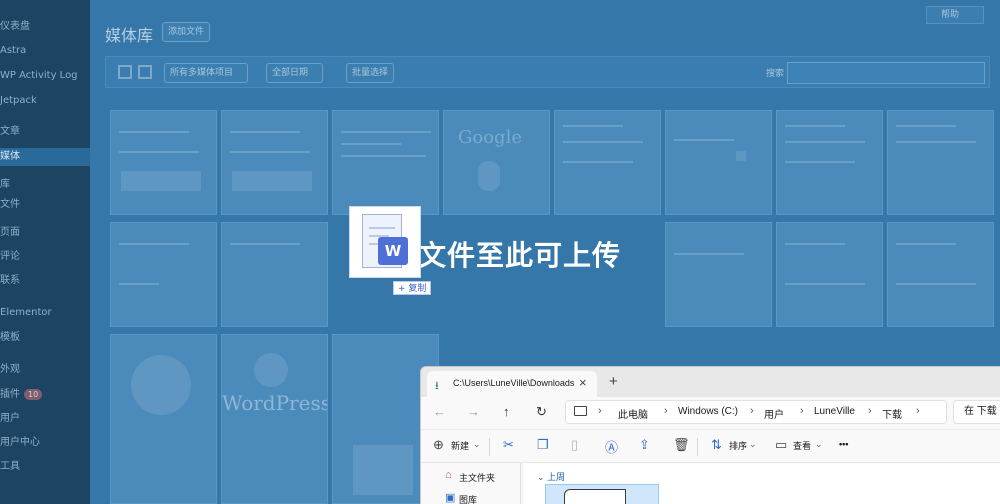  I want to click on sidebar-item-elementor: Elementor, so click(26, 313).